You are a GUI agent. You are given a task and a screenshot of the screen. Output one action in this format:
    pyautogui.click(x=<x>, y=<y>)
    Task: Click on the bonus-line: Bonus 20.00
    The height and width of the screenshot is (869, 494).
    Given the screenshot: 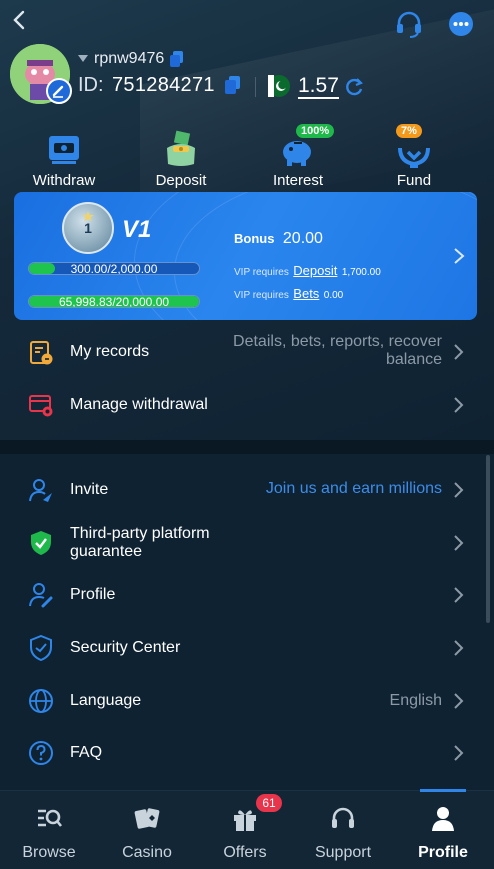 What is the action you would take?
    pyautogui.click(x=278, y=239)
    